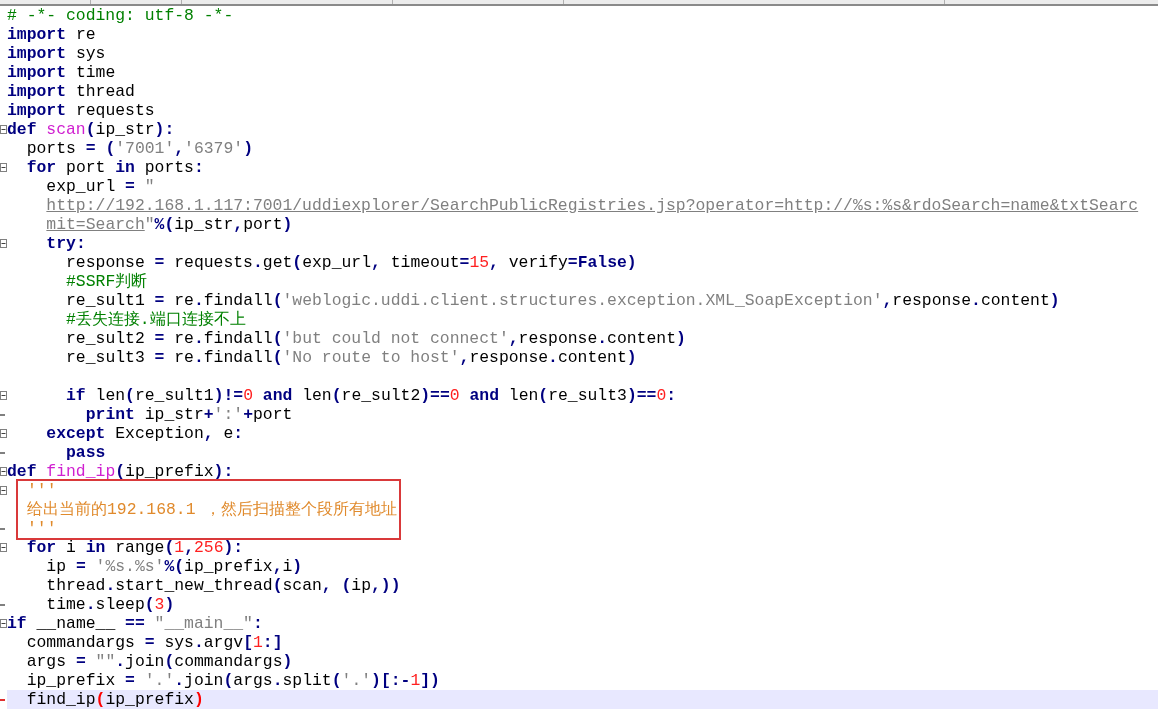  What do you see at coordinates (592, 205) in the screenshot?
I see `code-line: http://192.168.1.117:7001/uddiexplorer/SearchPublicRegistries.jsp?operator=http://%s:%s&rdoSearch=name&txtSearc` at bounding box center [592, 205].